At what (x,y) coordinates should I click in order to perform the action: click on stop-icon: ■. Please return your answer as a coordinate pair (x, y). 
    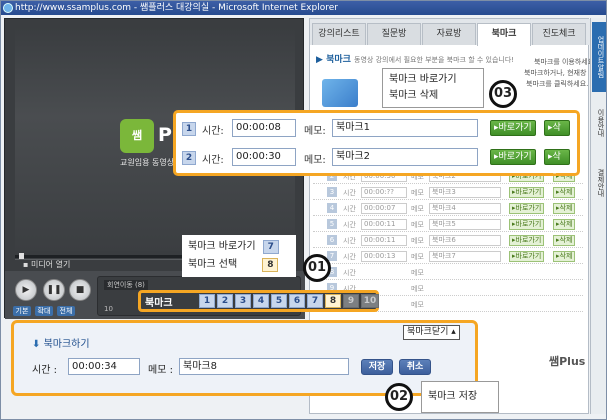
    Looking at the image, I should click on (80, 290).